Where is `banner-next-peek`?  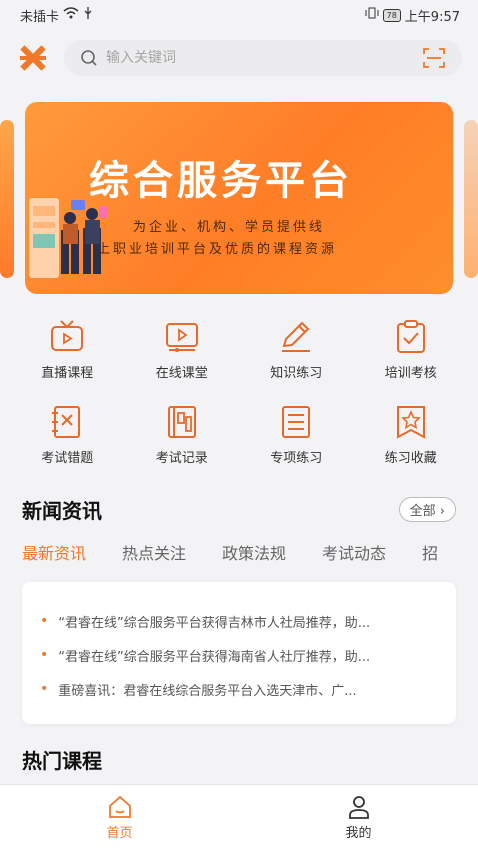 banner-next-peek is located at coordinates (471, 199).